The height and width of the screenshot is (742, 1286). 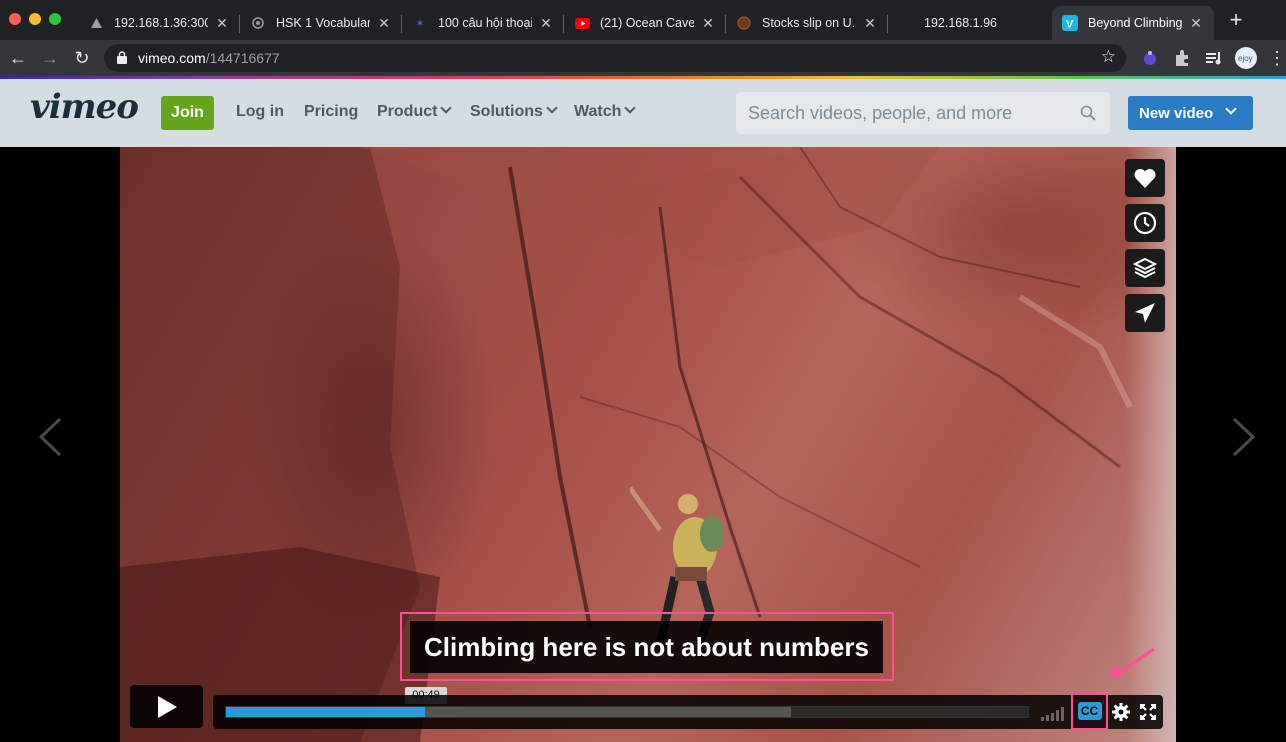 I want to click on search-box, so click(x=923, y=113).